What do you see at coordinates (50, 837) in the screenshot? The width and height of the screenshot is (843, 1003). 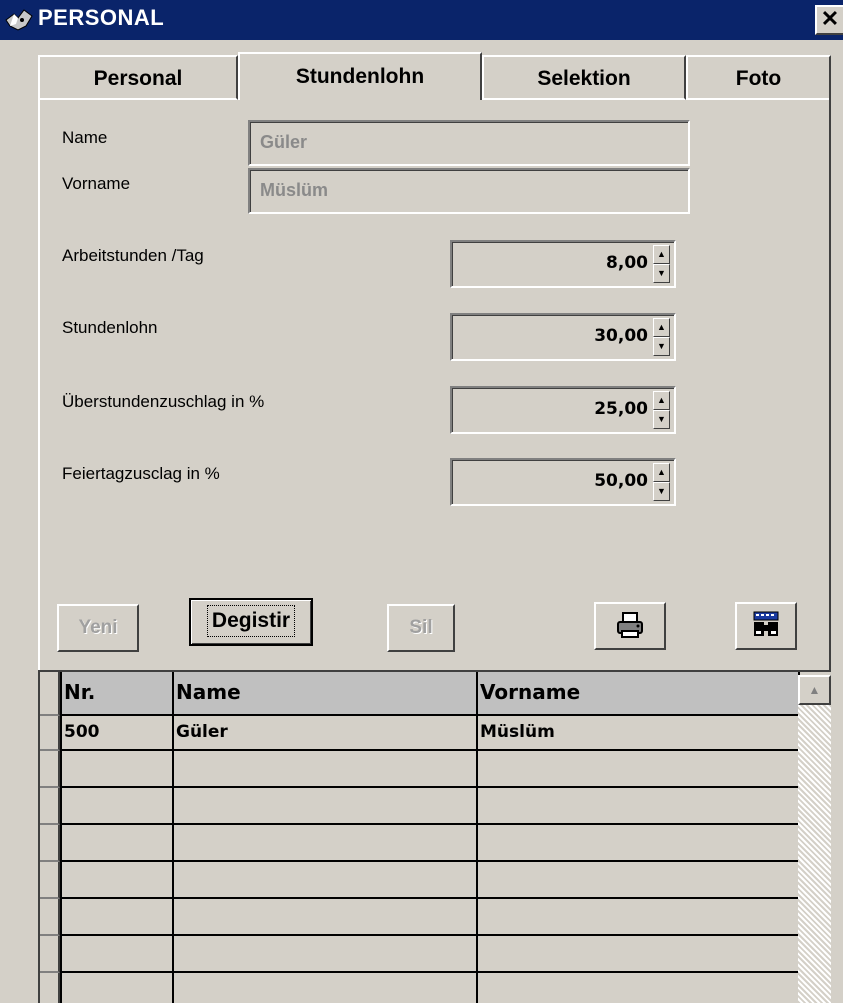 I see `row-indicator-column` at bounding box center [50, 837].